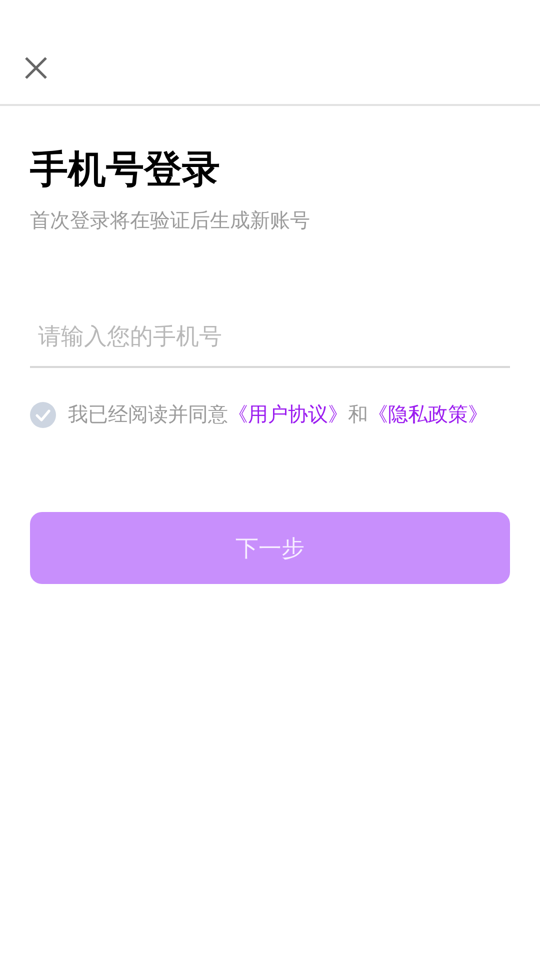 This screenshot has width=540, height=960. I want to click on agreement-link: 《隐私政策》, so click(428, 414).